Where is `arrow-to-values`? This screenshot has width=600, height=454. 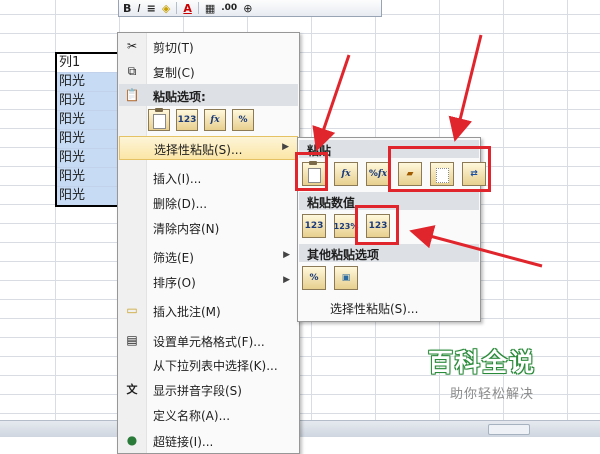
arrow-to-values is located at coordinates (476, 246).